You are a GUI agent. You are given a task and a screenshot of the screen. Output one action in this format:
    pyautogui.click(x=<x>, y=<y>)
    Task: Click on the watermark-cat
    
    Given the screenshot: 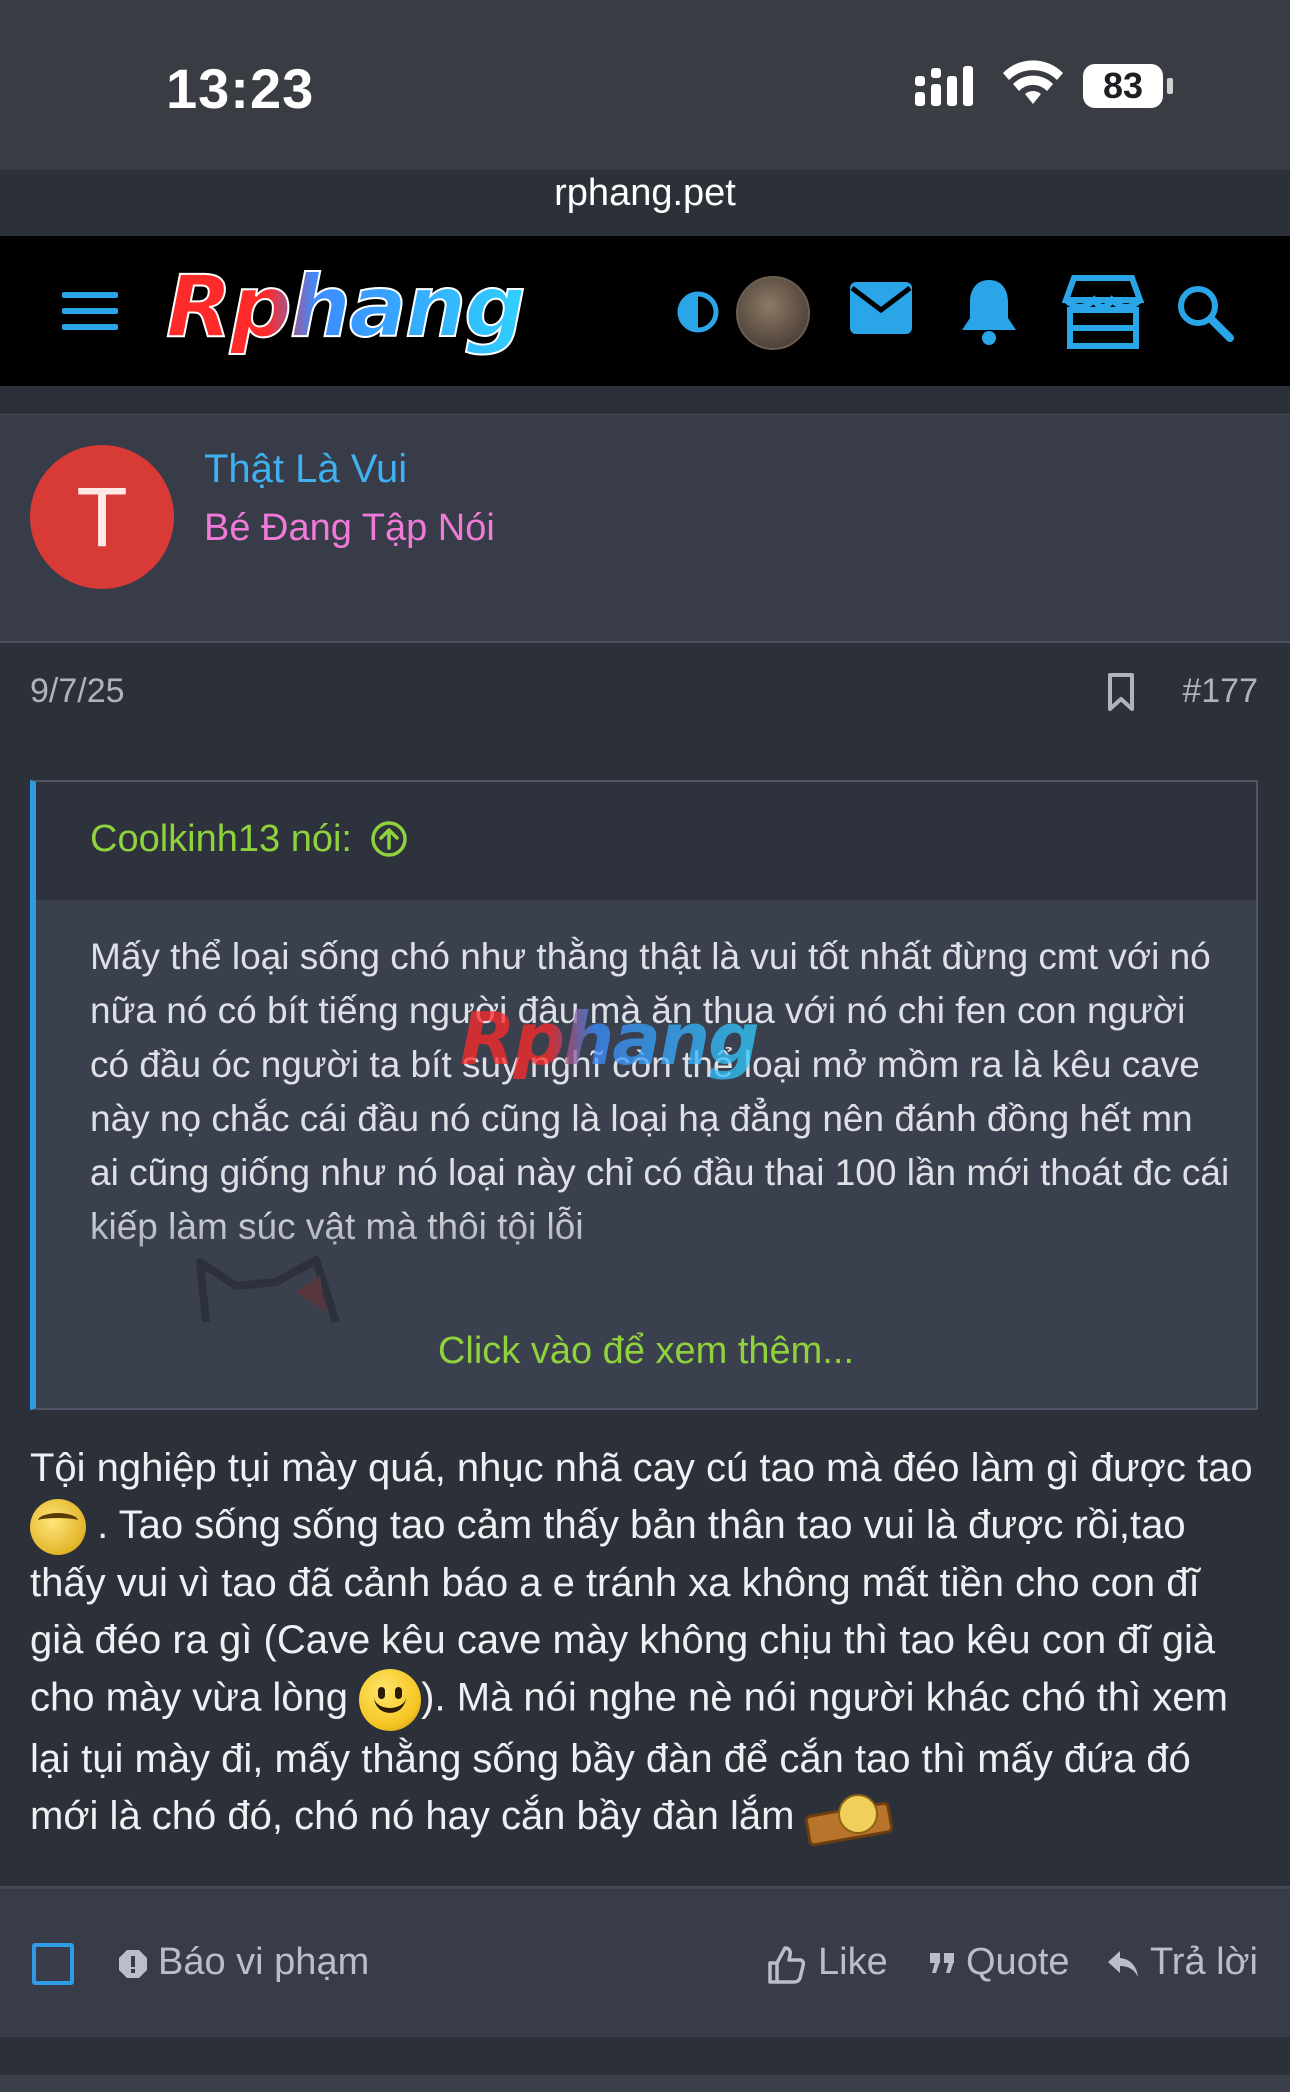 What is the action you would take?
    pyautogui.click(x=268, y=1290)
    